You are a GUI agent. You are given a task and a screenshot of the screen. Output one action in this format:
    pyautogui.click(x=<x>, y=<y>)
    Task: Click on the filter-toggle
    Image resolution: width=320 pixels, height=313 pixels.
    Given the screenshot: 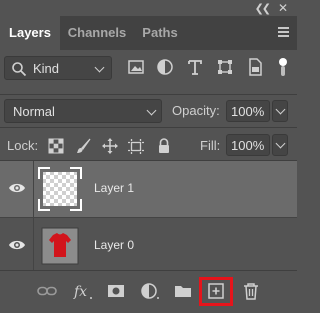 What is the action you would take?
    pyautogui.click(x=282, y=67)
    